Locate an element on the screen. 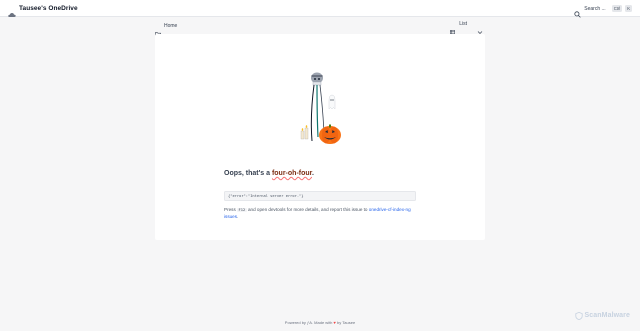  watermark: ScanMalware is located at coordinates (602, 315).